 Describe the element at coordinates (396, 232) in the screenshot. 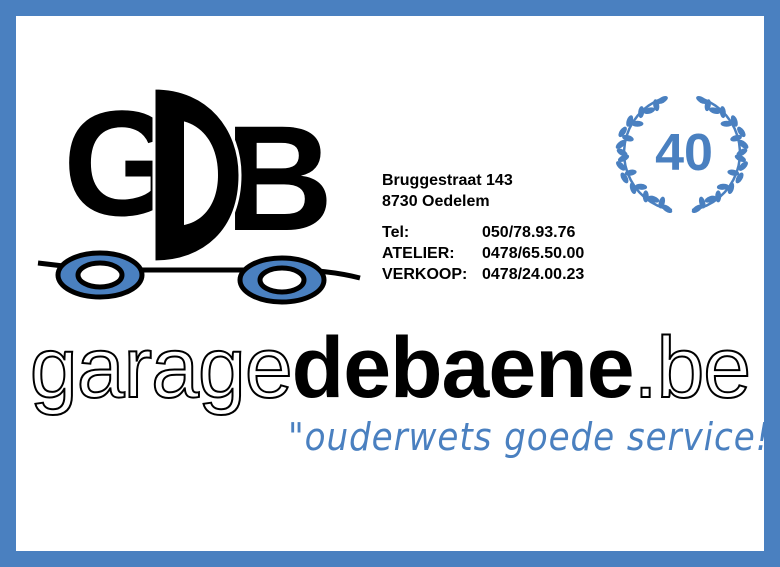

I see `contact-label: Tel:` at that location.